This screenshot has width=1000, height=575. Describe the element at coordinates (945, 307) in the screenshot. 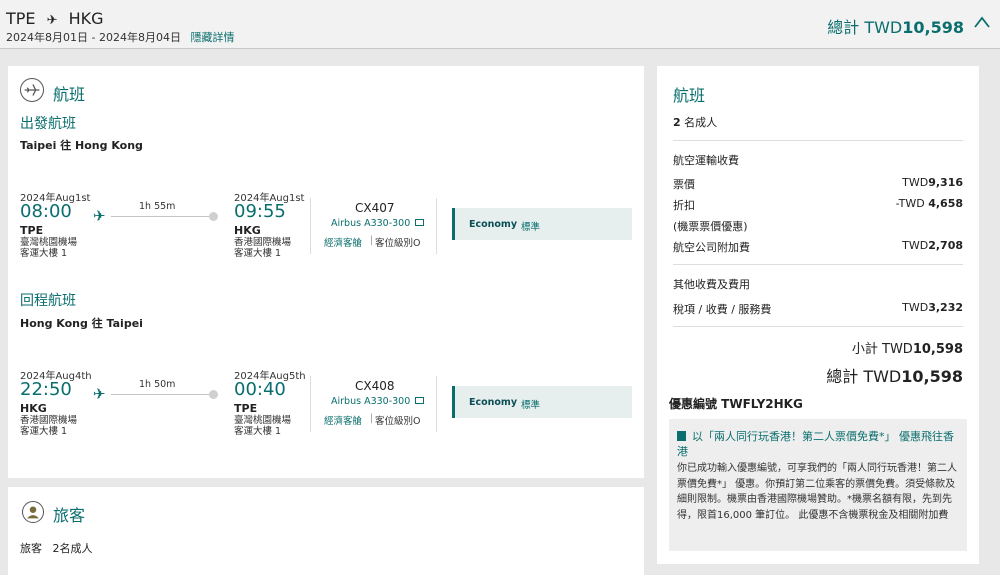

I see `tax-value: 3,232` at that location.